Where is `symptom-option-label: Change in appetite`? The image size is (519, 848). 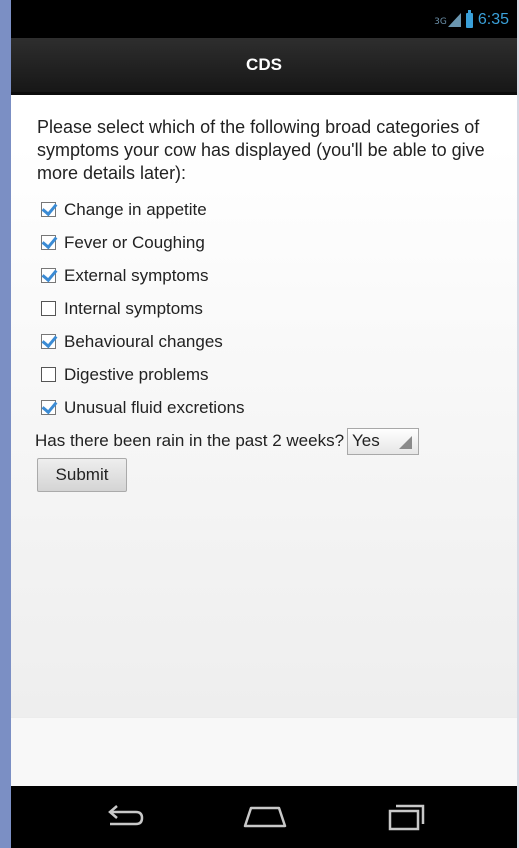
symptom-option-label: Change in appetite is located at coordinates (135, 209).